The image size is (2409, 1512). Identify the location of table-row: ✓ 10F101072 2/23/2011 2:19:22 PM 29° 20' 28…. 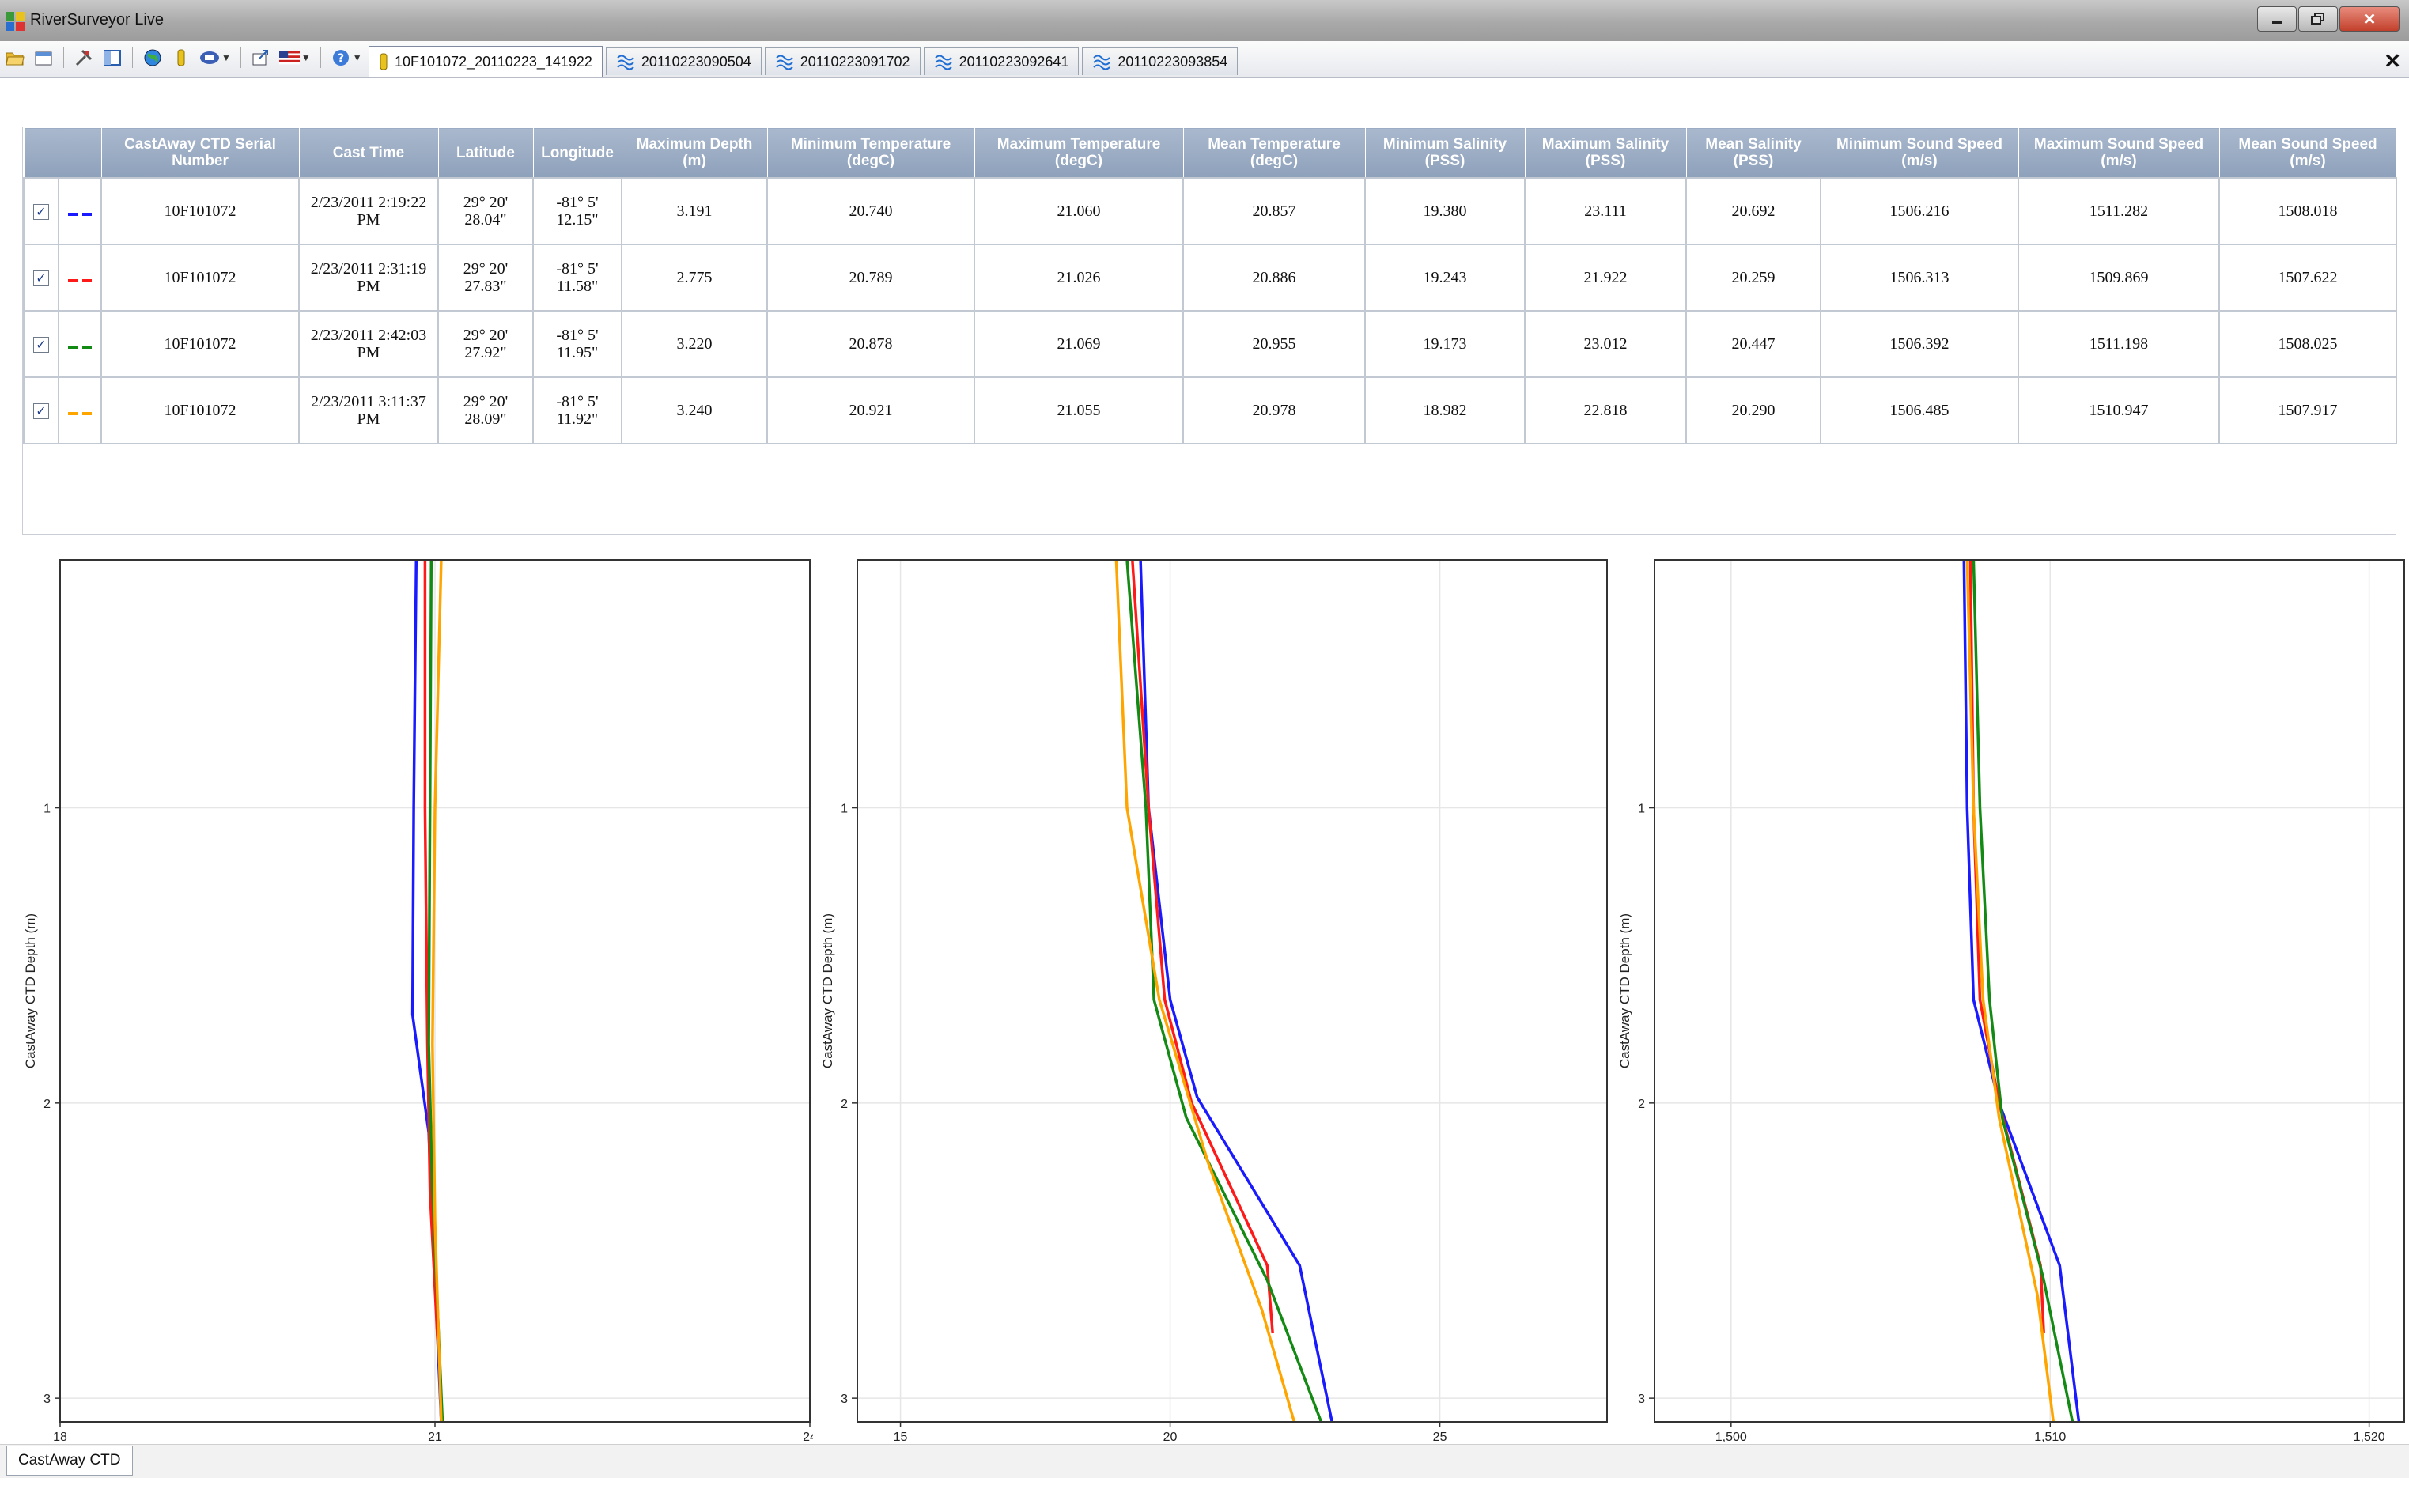
(1210, 211).